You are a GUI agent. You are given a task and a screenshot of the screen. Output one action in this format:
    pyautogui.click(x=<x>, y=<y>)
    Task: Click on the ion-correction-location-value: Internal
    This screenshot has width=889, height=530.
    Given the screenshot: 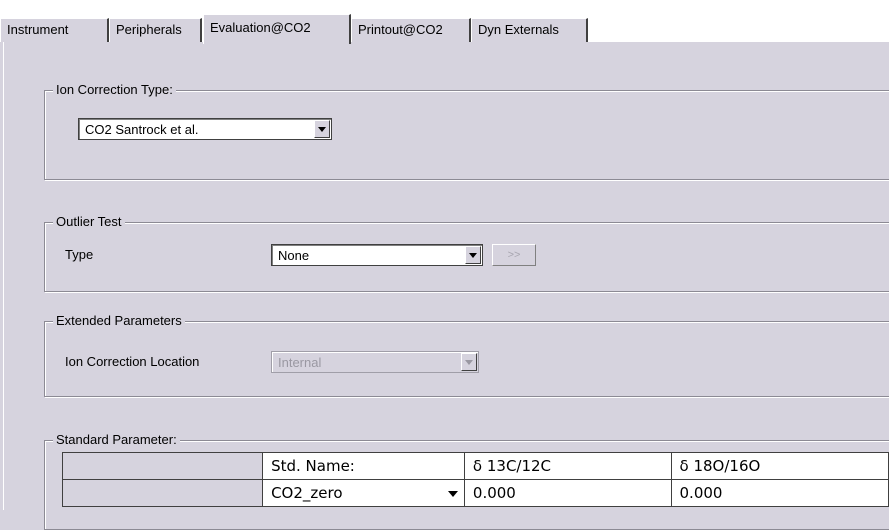 What is the action you would take?
    pyautogui.click(x=300, y=362)
    